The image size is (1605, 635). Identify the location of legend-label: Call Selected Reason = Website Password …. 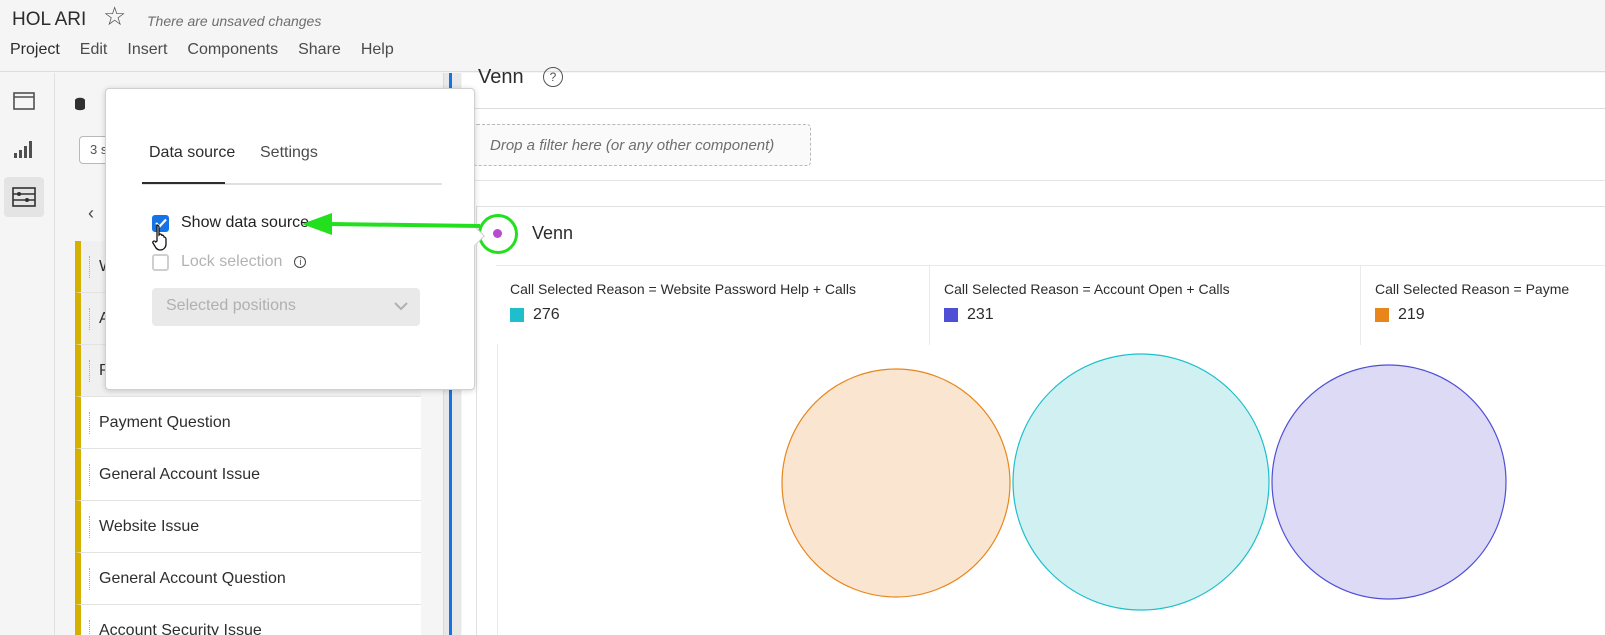
(683, 289).